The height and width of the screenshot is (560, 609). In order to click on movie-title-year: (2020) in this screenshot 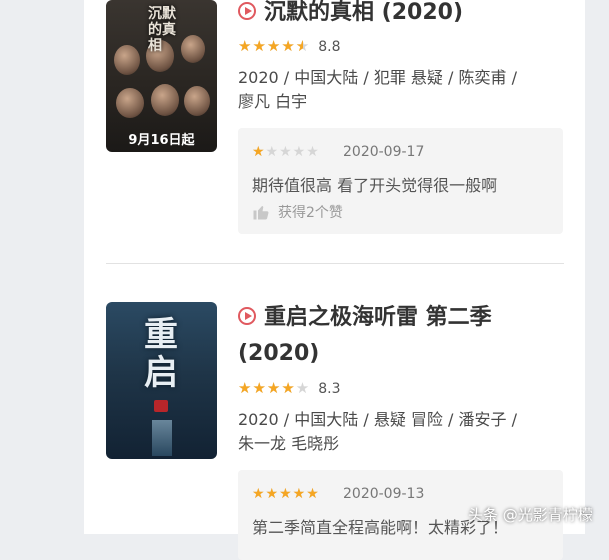, I will do `click(278, 354)`.